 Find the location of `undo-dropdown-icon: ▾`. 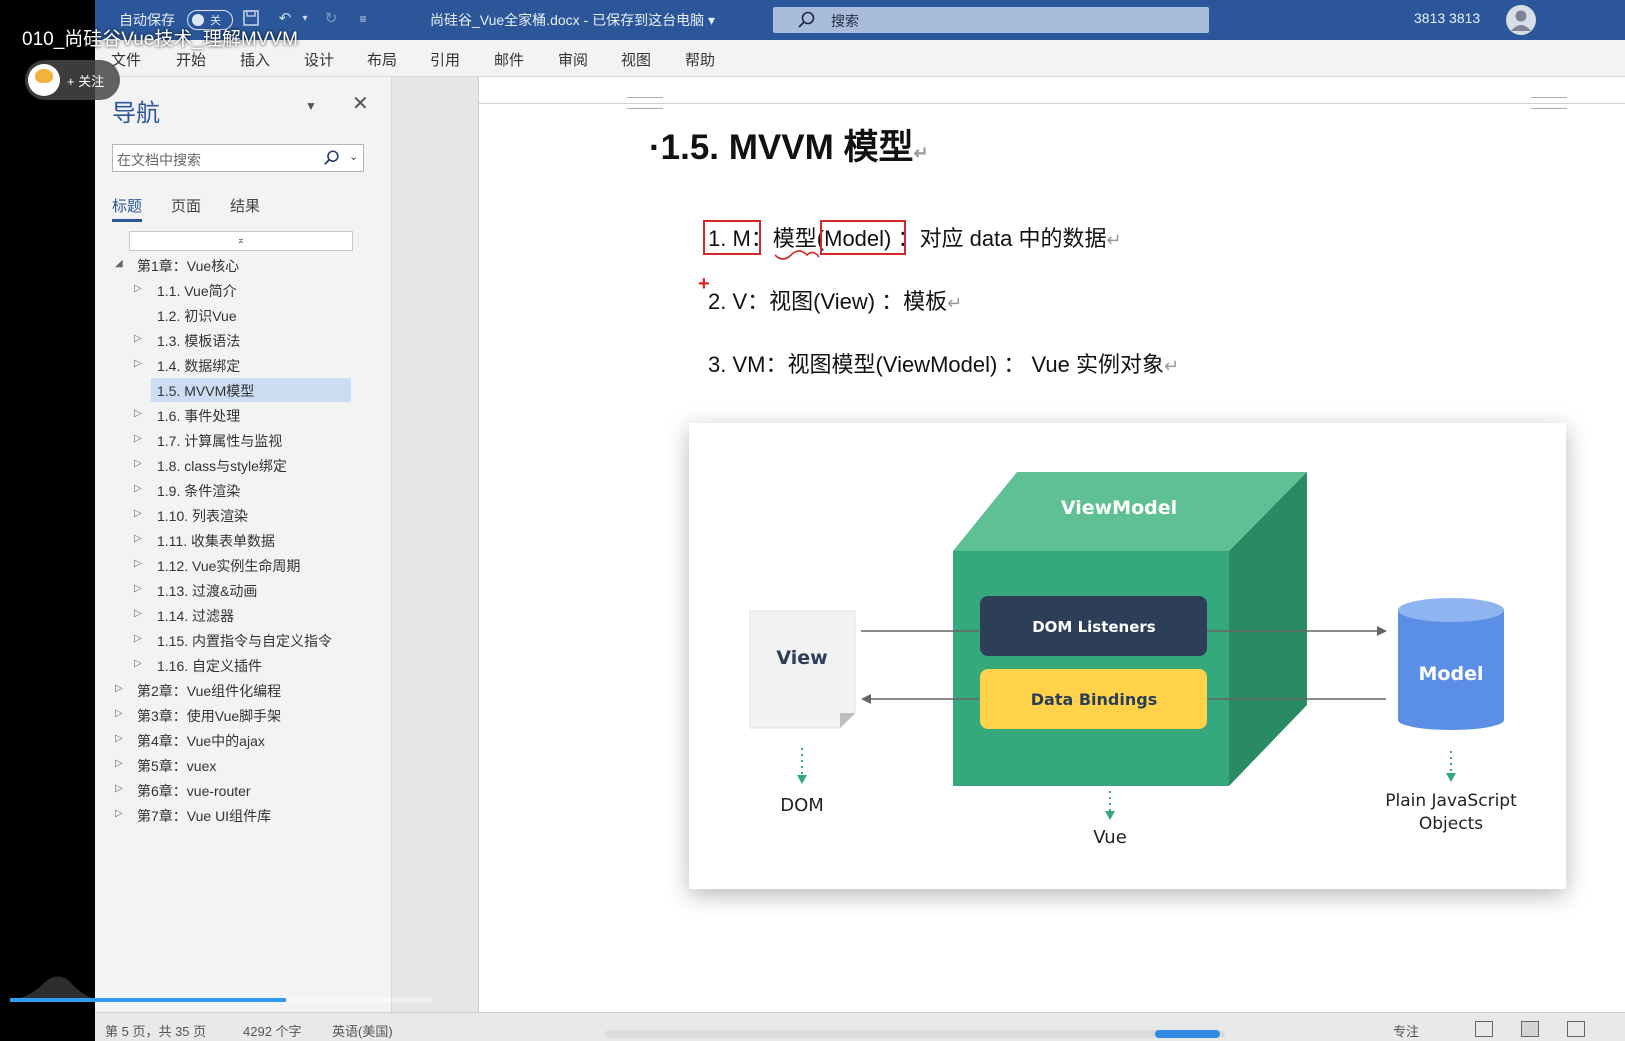

undo-dropdown-icon: ▾ is located at coordinates (305, 19).